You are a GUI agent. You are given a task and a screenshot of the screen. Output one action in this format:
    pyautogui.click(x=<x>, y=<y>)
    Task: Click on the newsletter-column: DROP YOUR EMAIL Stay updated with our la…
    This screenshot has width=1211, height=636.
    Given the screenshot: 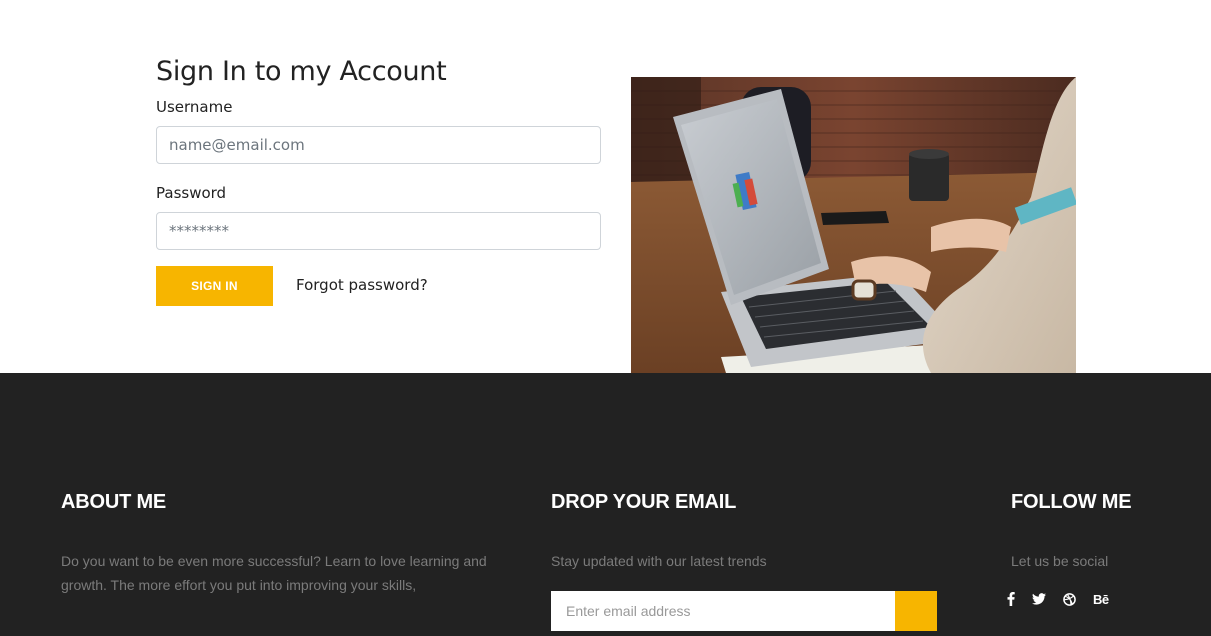 What is the action you would take?
    pyautogui.click(x=746, y=532)
    